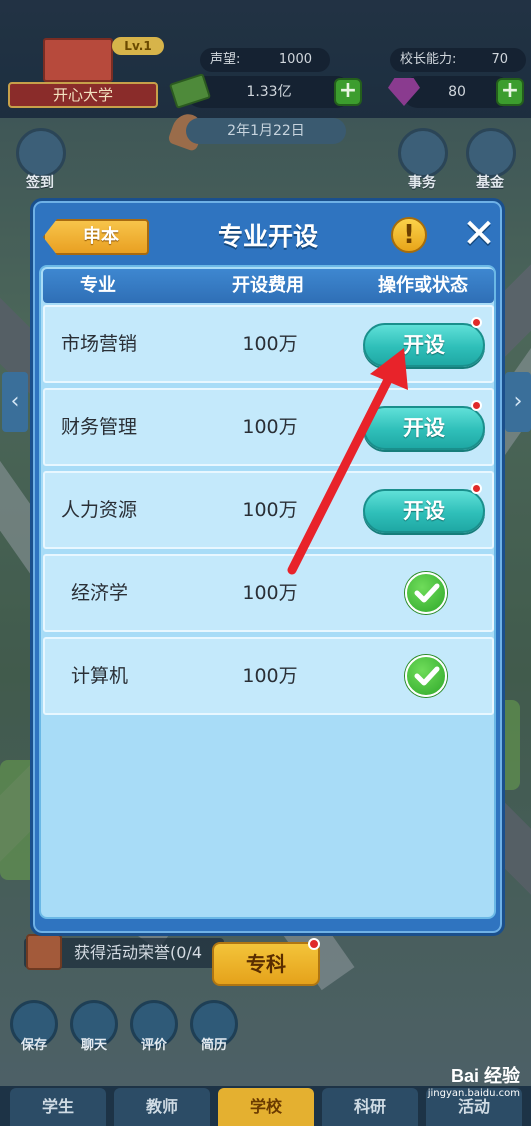 The height and width of the screenshot is (1126, 531). Describe the element at coordinates (213, 1045) in the screenshot. I see `tool-label-resume: 简历` at that location.